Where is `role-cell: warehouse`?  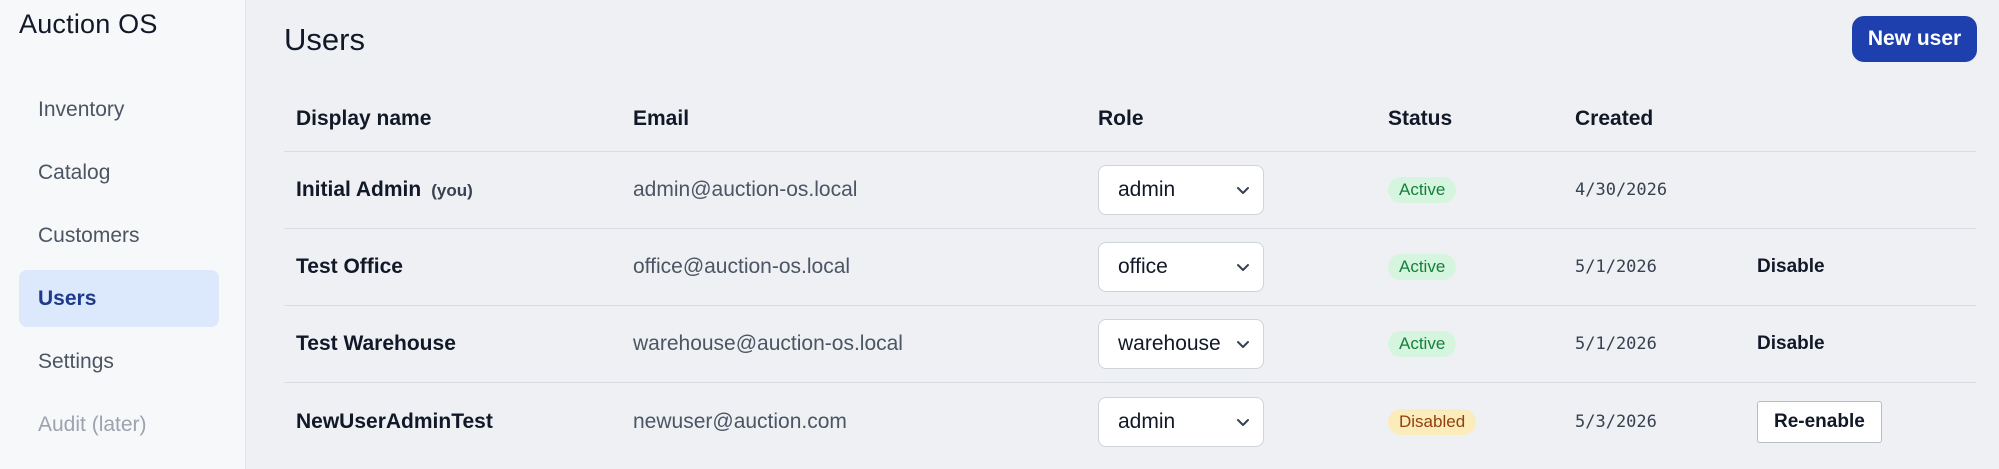 role-cell: warehouse is located at coordinates (1231, 344).